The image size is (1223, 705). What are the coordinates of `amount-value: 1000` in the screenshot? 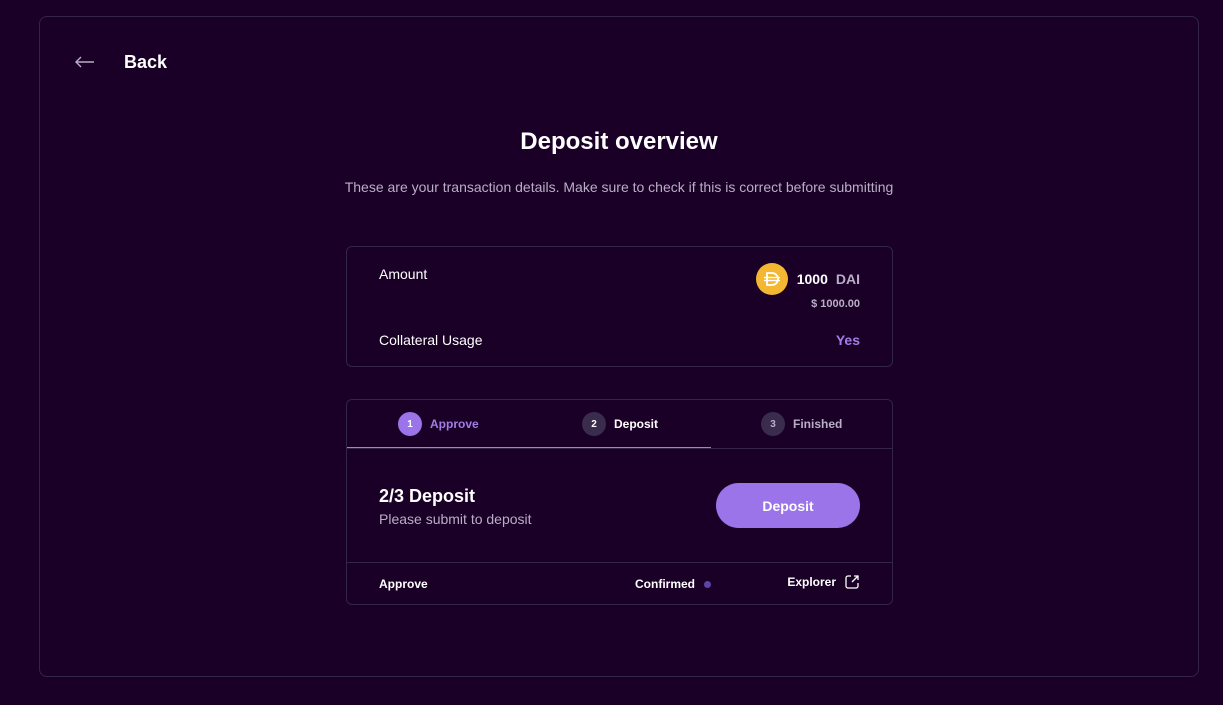 It's located at (812, 279).